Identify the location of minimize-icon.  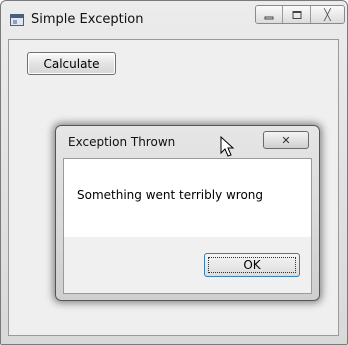
(269, 17).